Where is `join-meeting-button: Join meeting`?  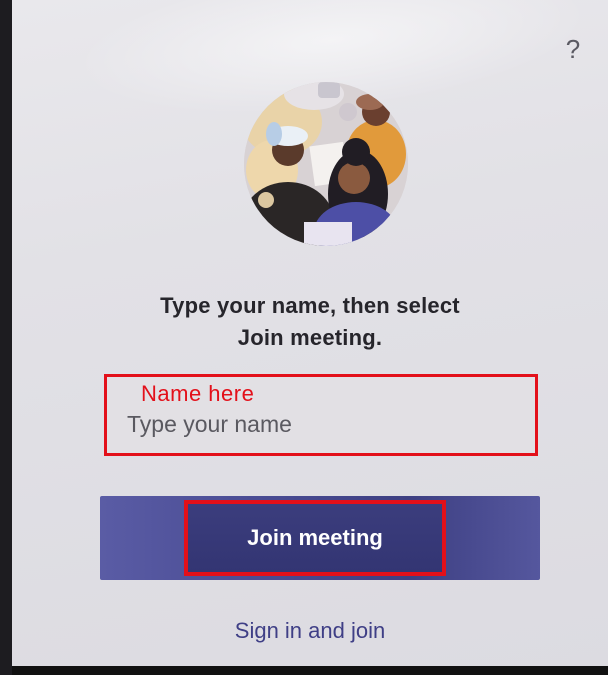 join-meeting-button: Join meeting is located at coordinates (315, 538).